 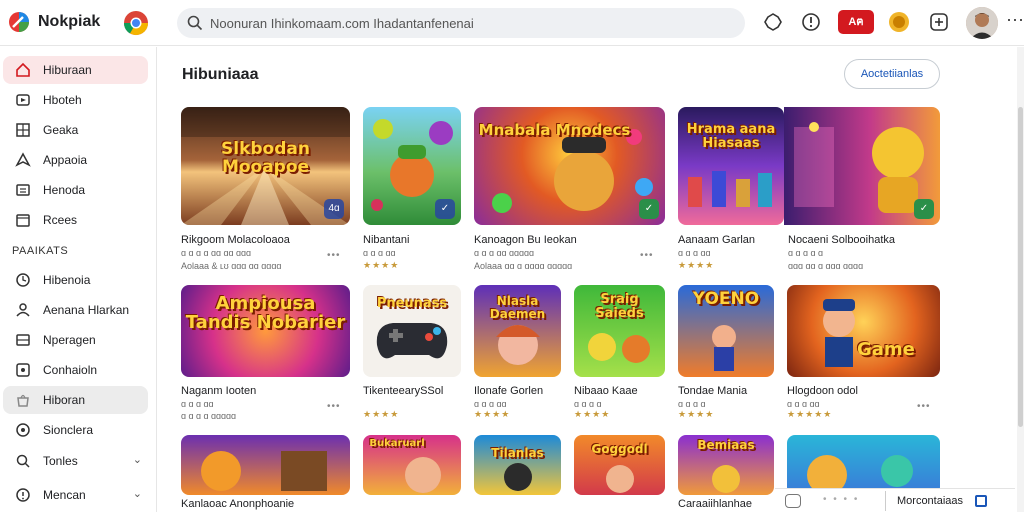 I want to click on game-title: Nibaao Kaae, so click(x=606, y=391).